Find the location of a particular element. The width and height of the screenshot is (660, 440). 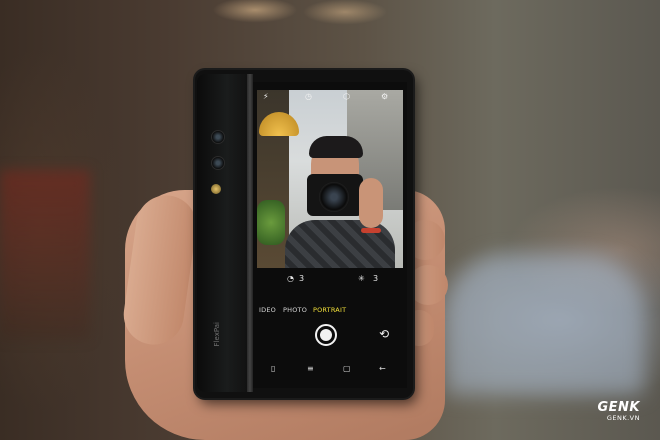

brand-label: FlexPai is located at coordinates (217, 334).